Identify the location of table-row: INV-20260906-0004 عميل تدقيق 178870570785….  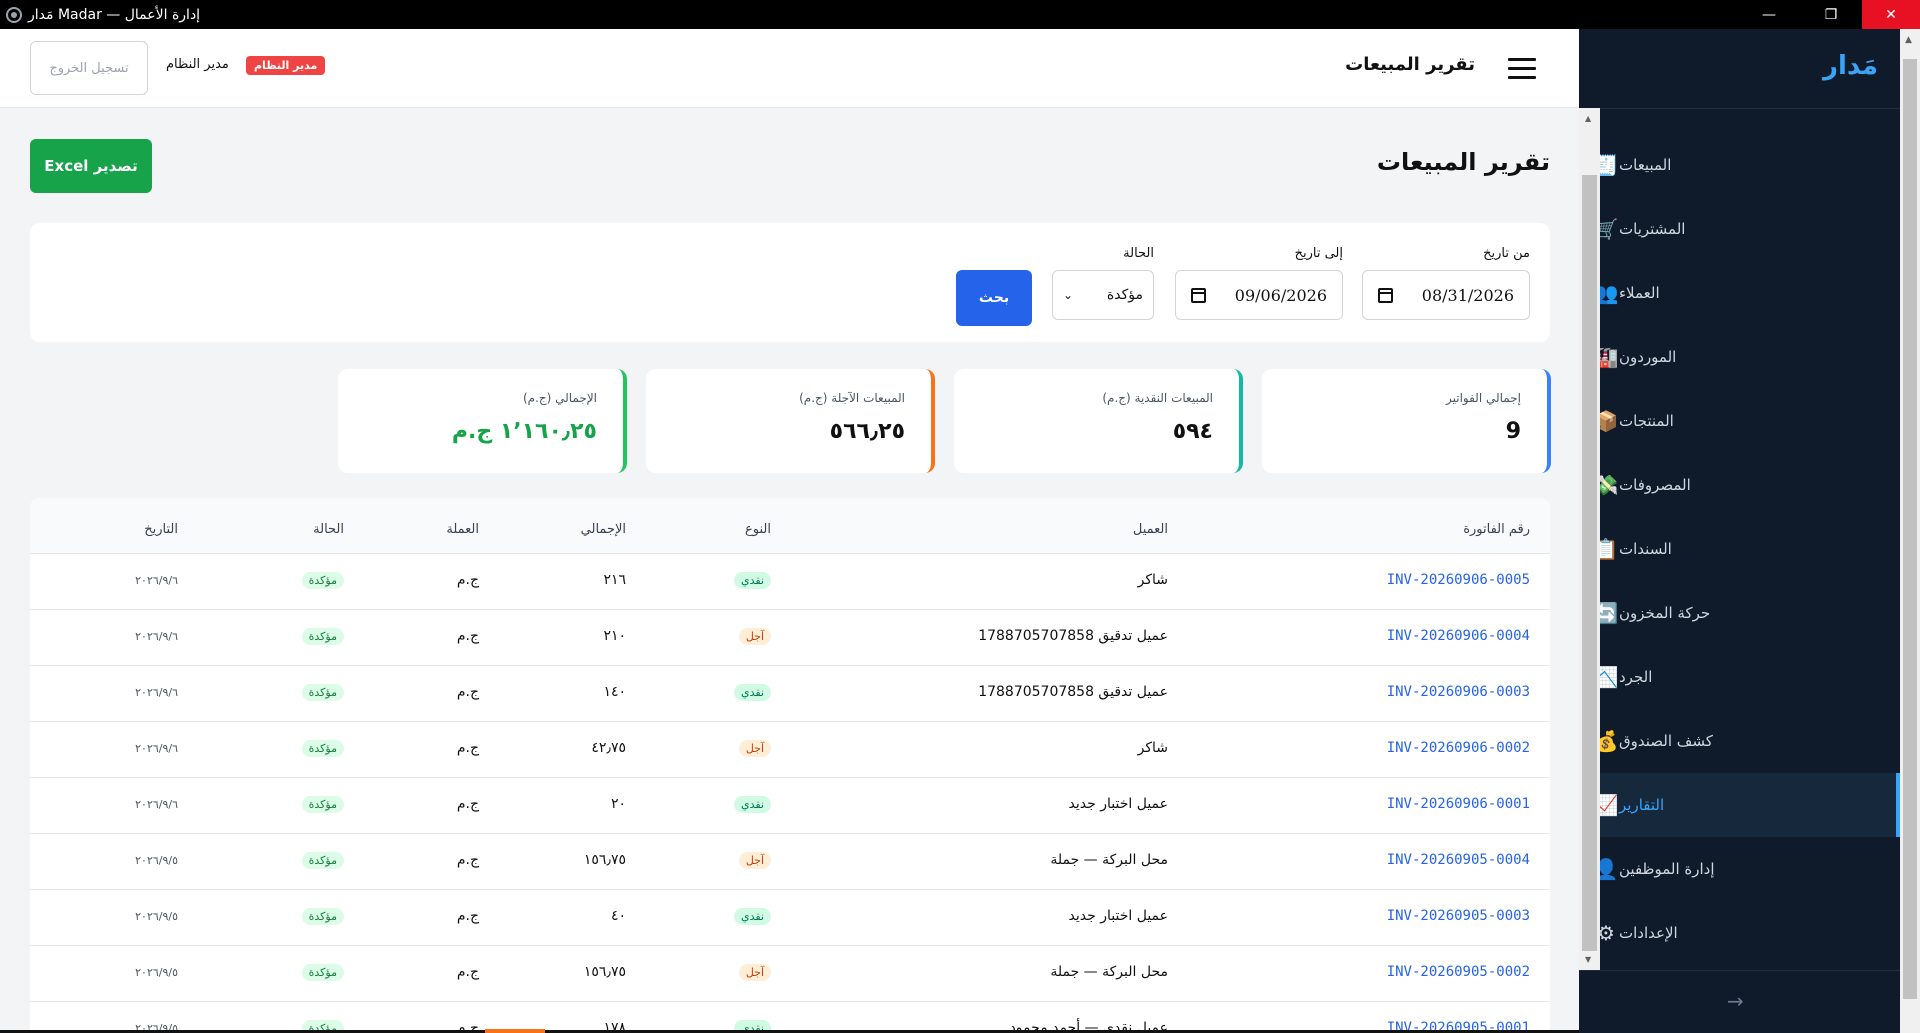
(790, 638).